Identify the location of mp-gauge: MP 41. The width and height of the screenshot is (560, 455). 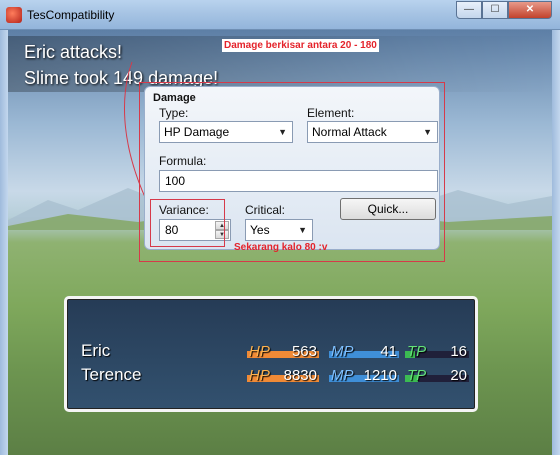
(364, 352).